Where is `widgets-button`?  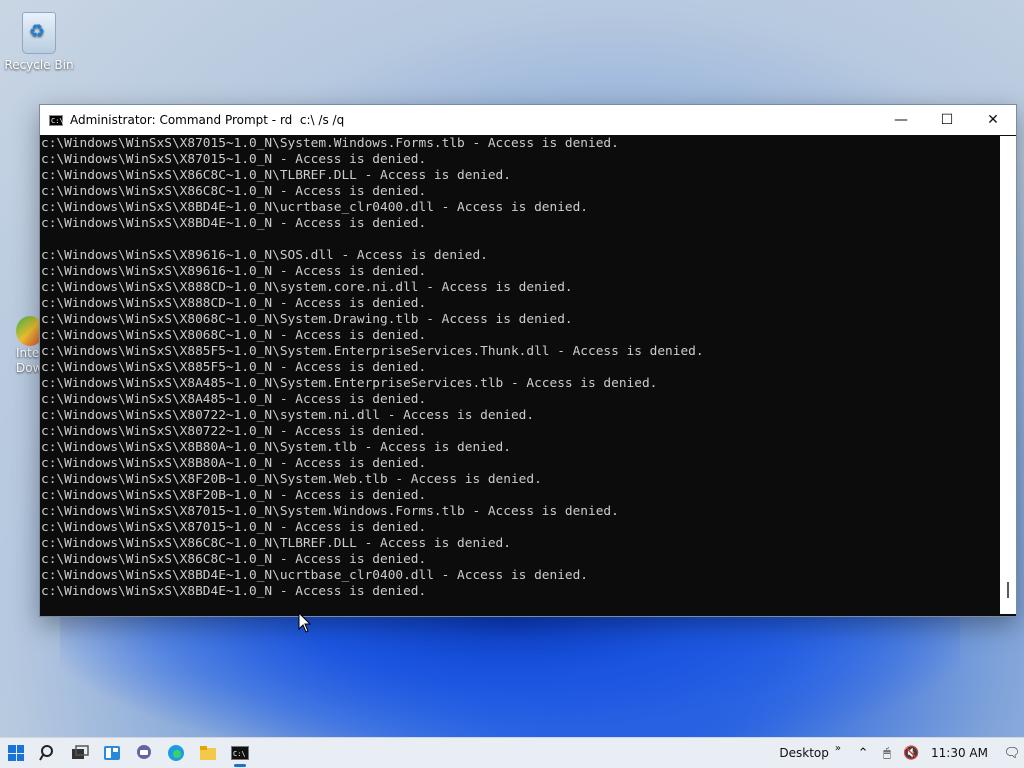
widgets-button is located at coordinates (112, 753).